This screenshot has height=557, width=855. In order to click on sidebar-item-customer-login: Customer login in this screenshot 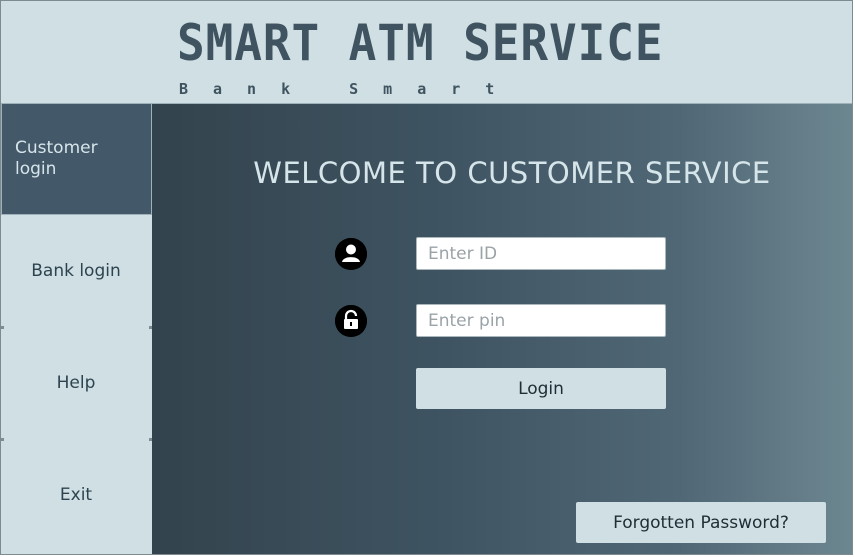, I will do `click(76, 159)`.